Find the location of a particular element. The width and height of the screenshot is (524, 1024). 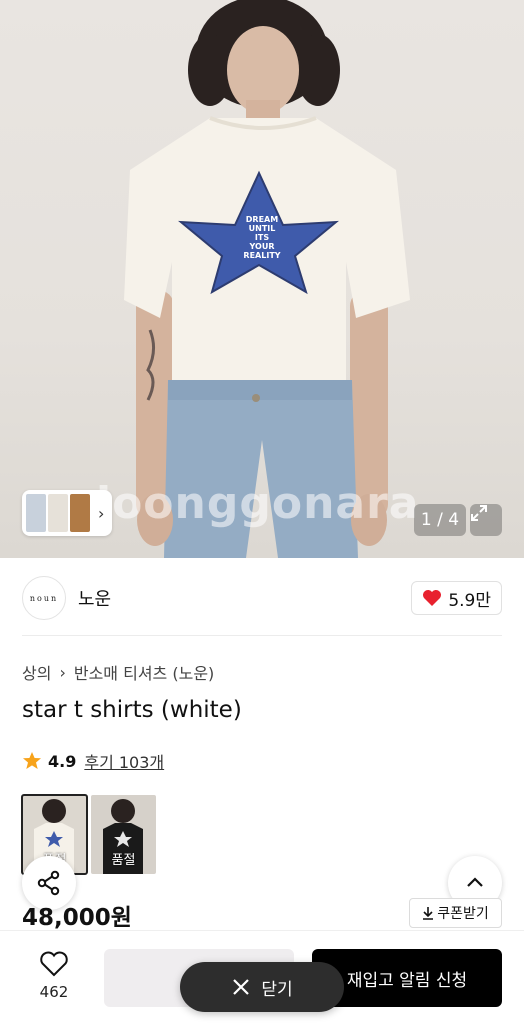

close-label: 닫기 is located at coordinates (277, 989).